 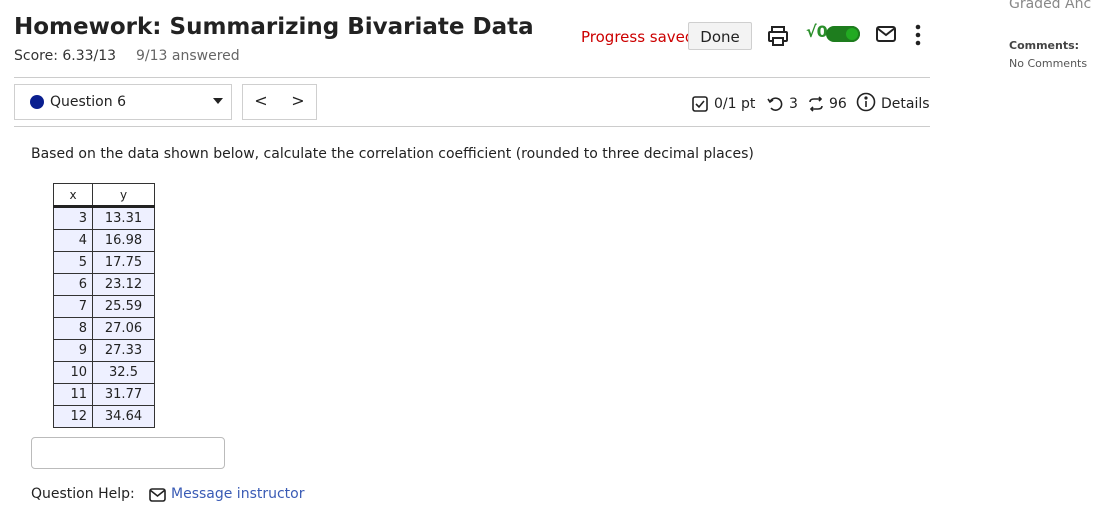 I want to click on header-divider, so click(x=472, y=77).